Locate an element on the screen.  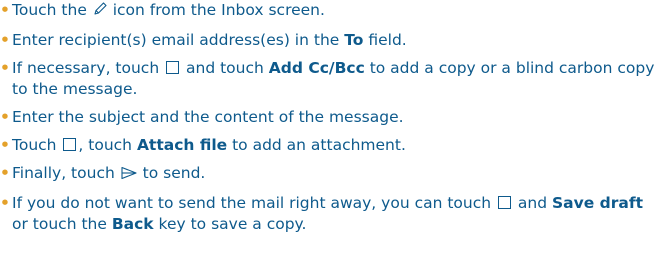
item-text: to send. is located at coordinates (171, 173).